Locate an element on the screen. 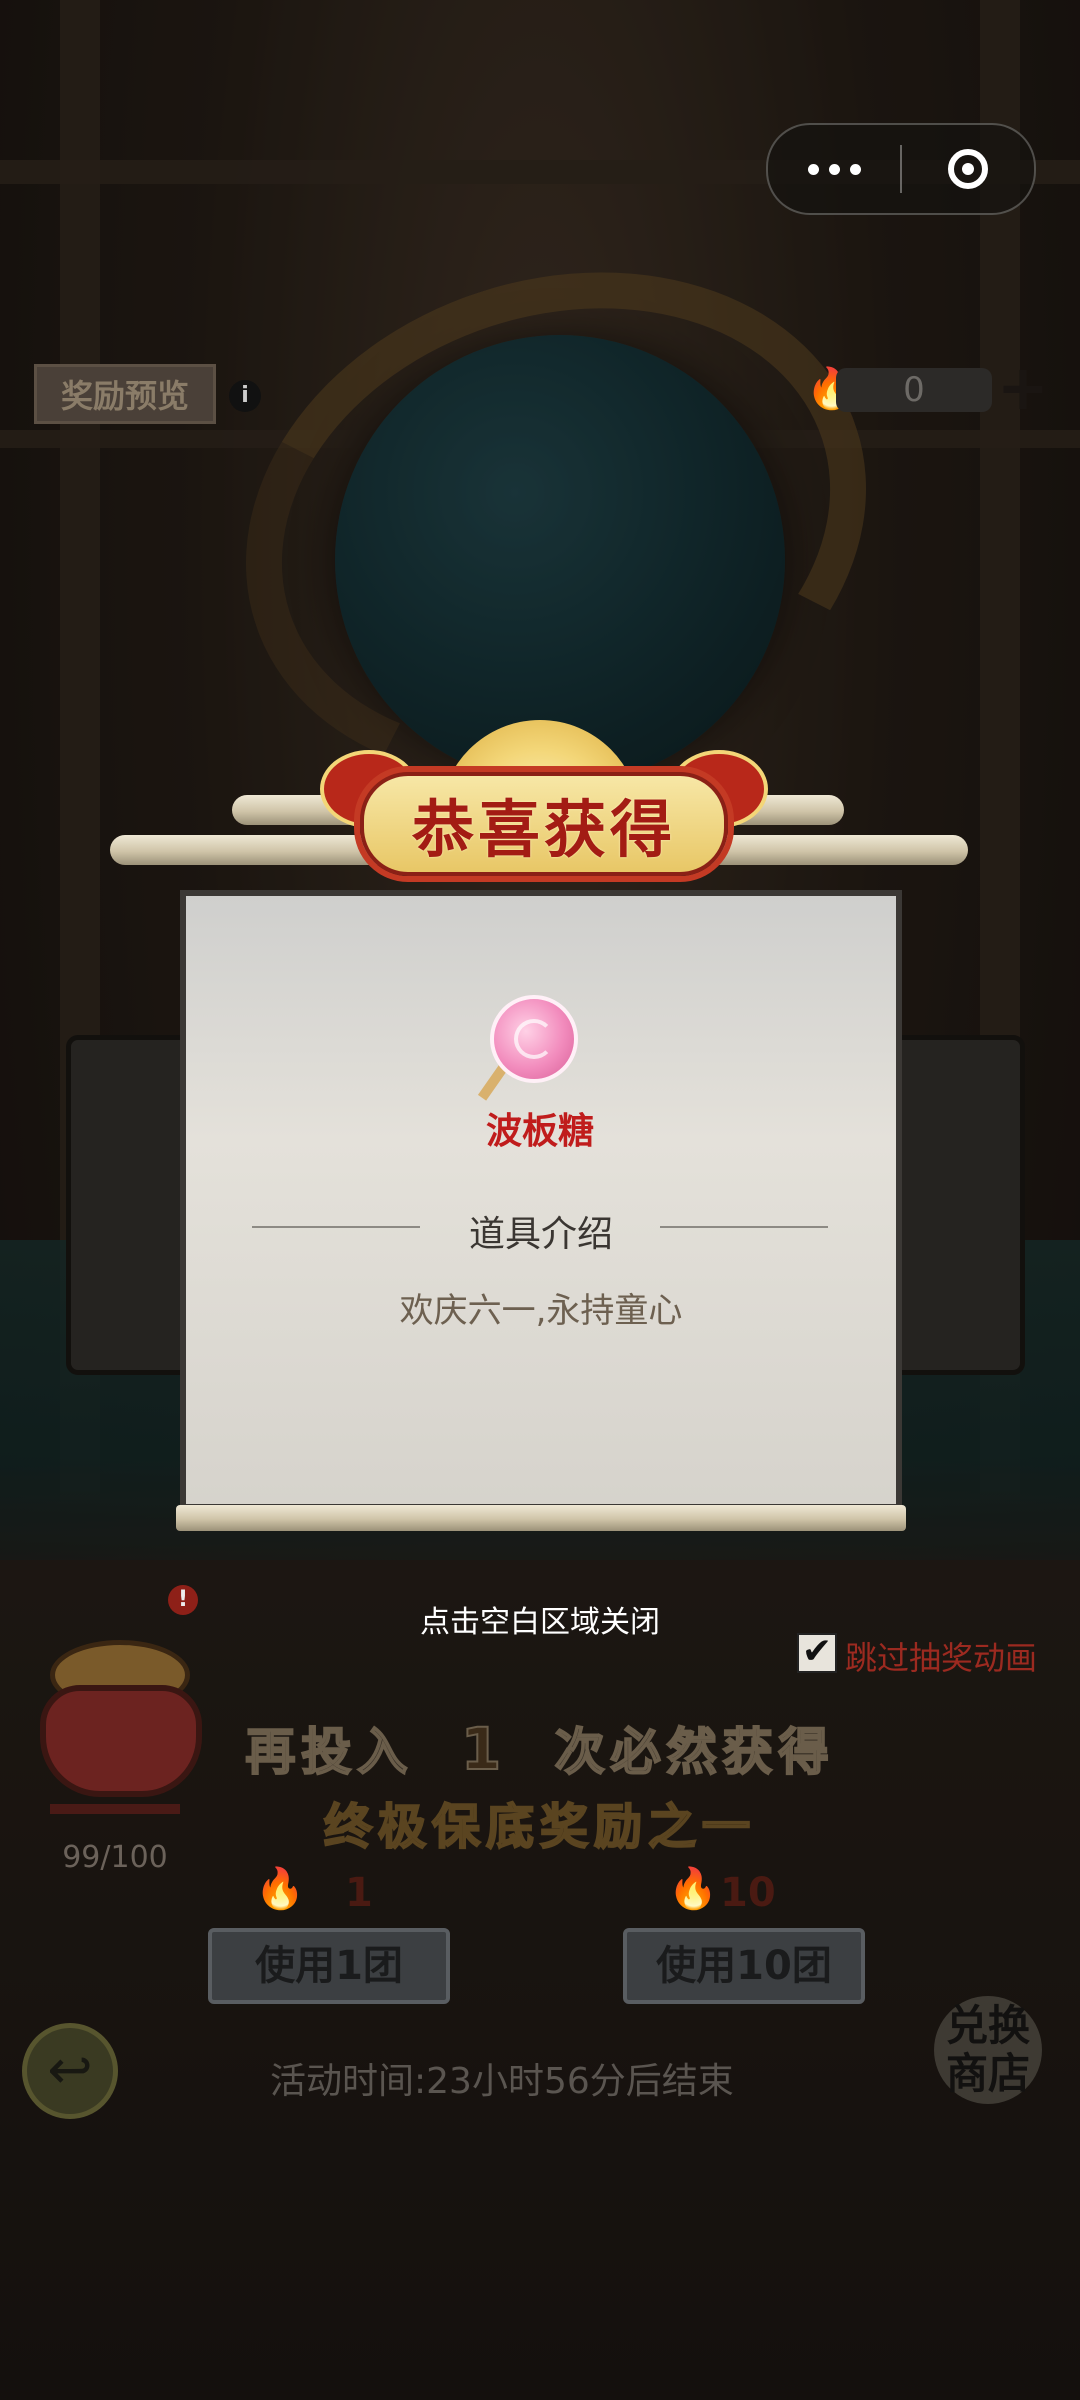 The image size is (1080, 2400). modal-title: 恭喜获得 is located at coordinates (543, 829).